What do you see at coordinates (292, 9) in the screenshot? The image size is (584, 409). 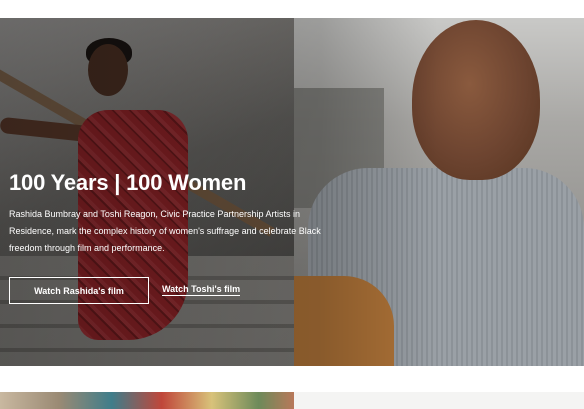 I see `top-bar` at bounding box center [292, 9].